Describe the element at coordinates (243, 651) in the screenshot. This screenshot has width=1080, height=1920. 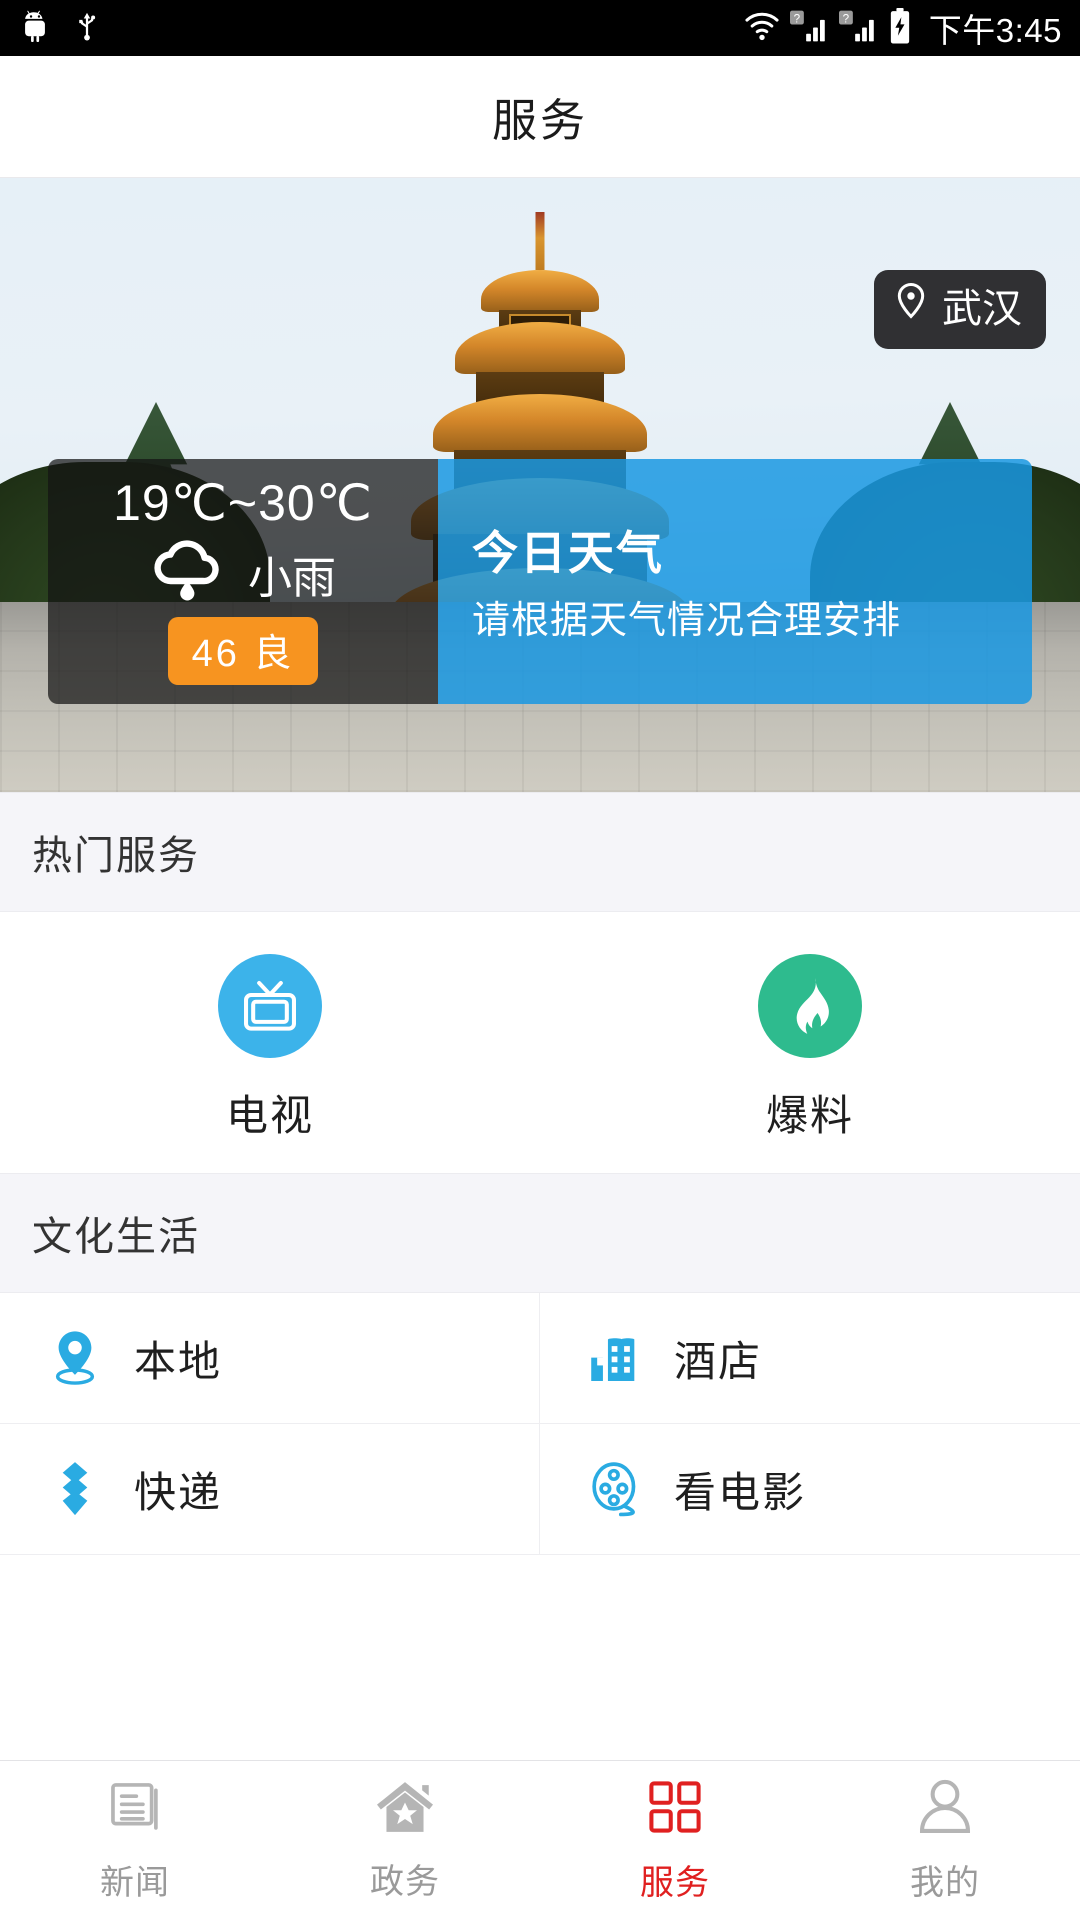
I see `air-quality-badge: 46 良` at that location.